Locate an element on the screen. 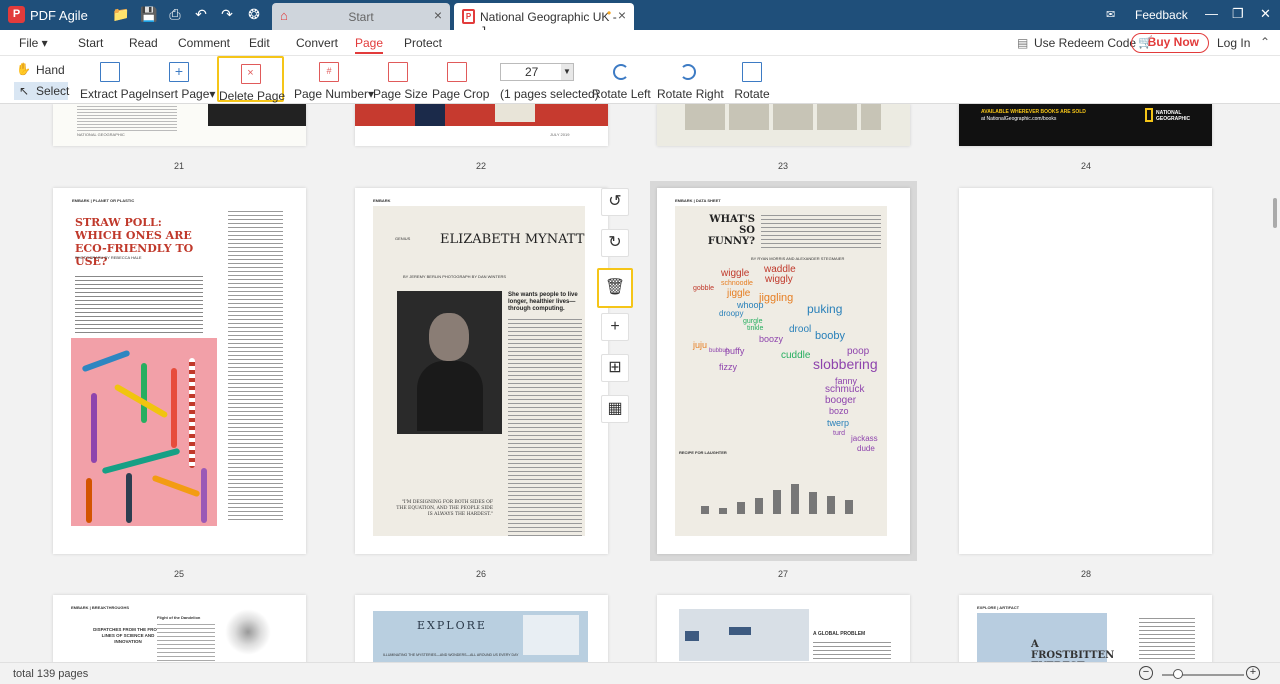  menu-page: Page is located at coordinates (369, 45).